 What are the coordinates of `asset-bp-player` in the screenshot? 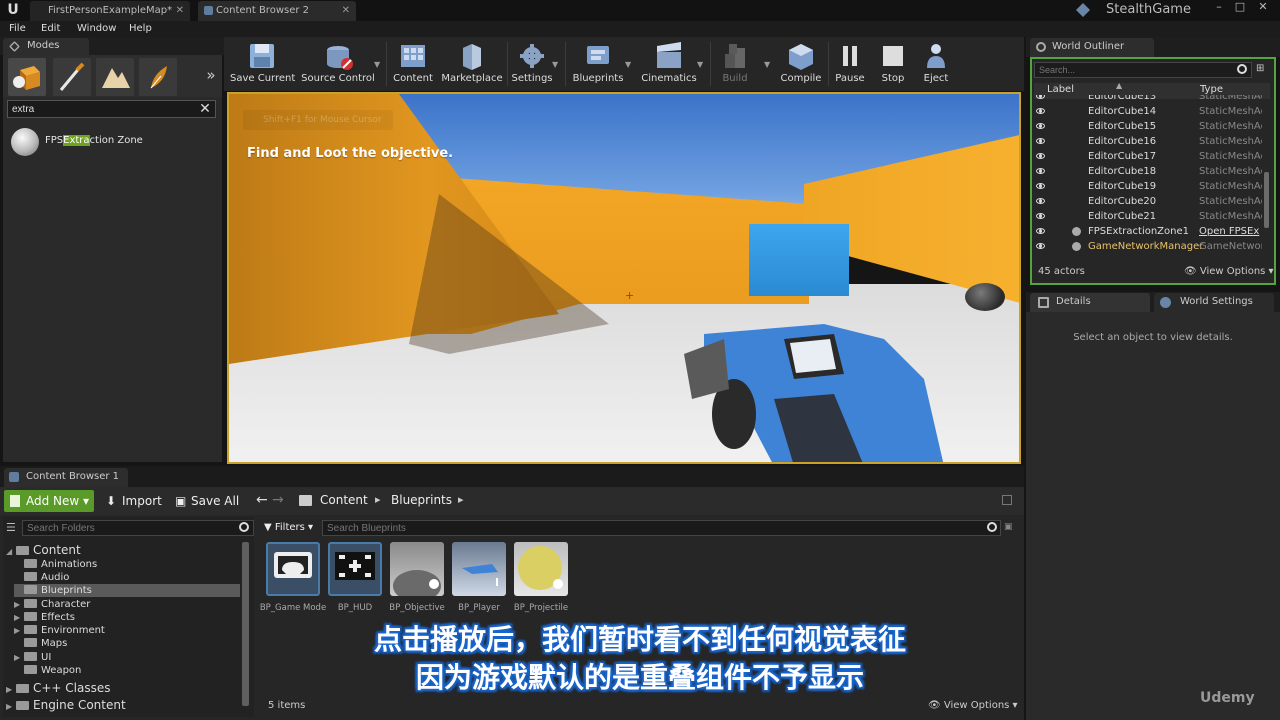 It's located at (479, 569).